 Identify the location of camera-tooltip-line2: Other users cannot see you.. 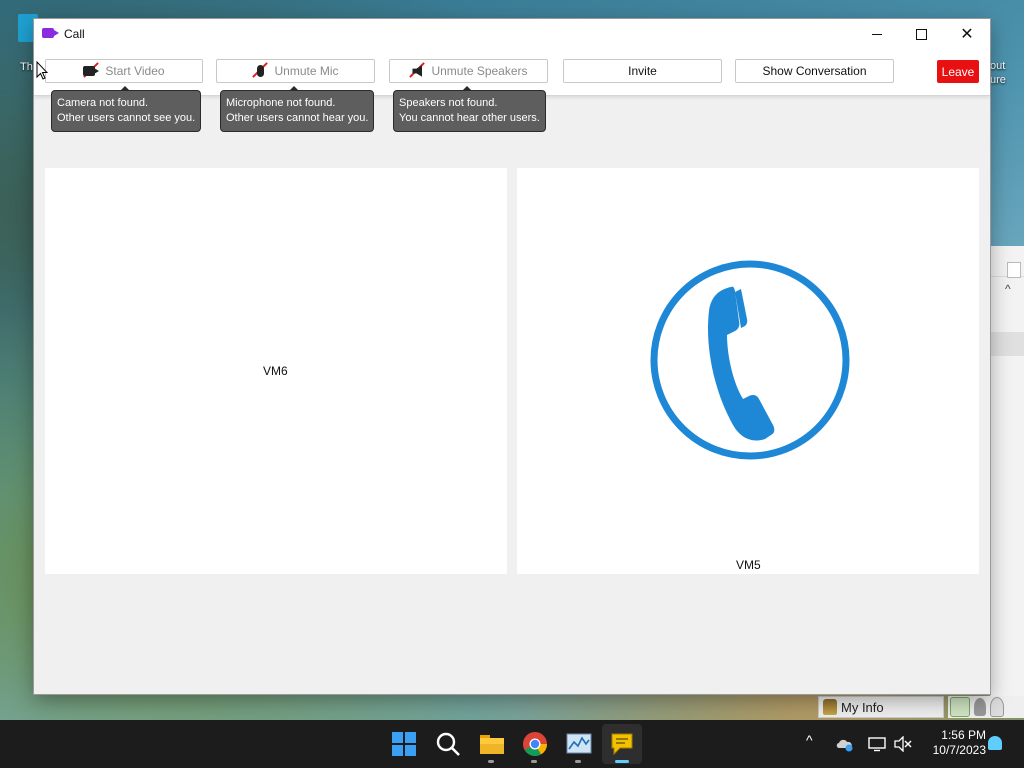
(126, 118).